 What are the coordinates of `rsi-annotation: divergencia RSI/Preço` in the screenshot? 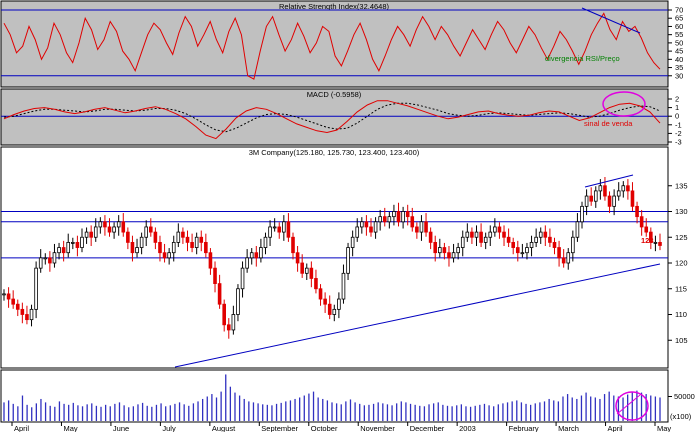 It's located at (582, 58).